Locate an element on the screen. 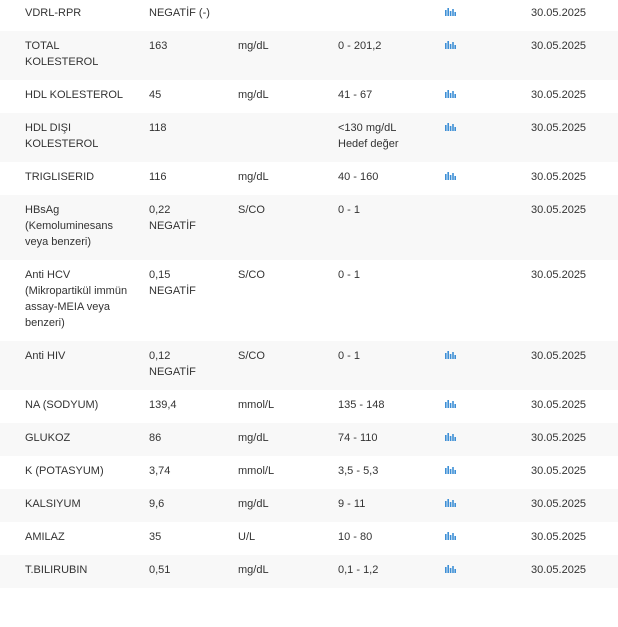  result-value-cell: 163 is located at coordinates (193, 55).